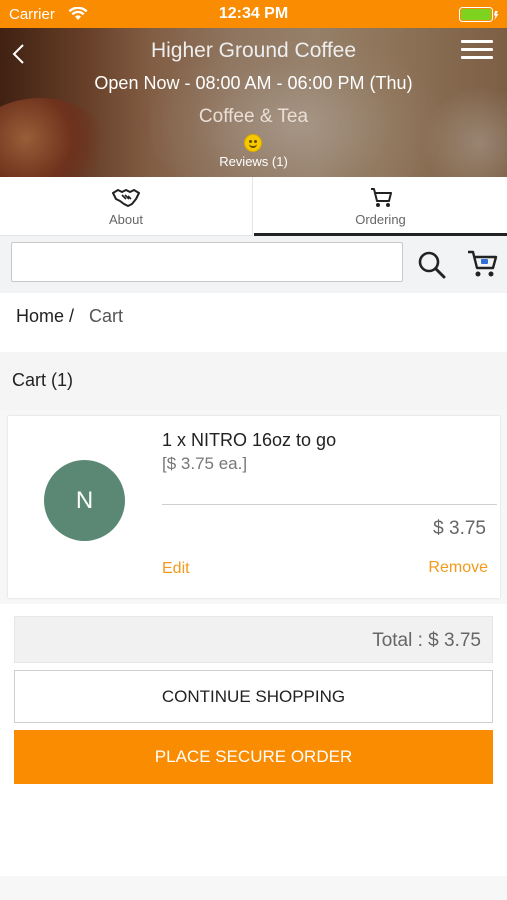 Image resolution: width=507 pixels, height=900 pixels. Describe the element at coordinates (253, 757) in the screenshot. I see `place-order-button: PLACE SECURE ORDER` at that location.